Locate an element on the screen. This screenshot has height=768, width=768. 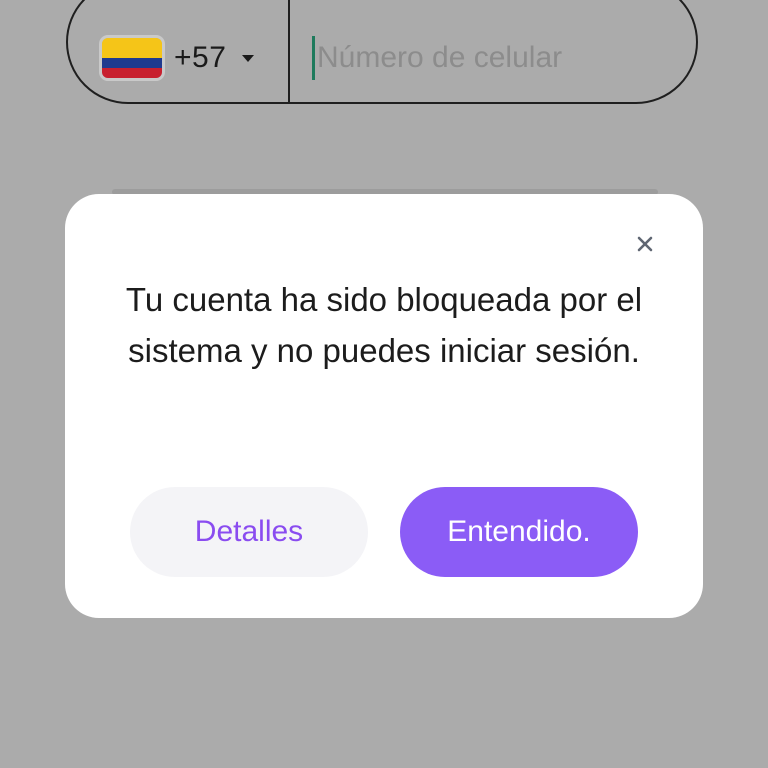
phone-number-input is located at coordinates (487, 58).